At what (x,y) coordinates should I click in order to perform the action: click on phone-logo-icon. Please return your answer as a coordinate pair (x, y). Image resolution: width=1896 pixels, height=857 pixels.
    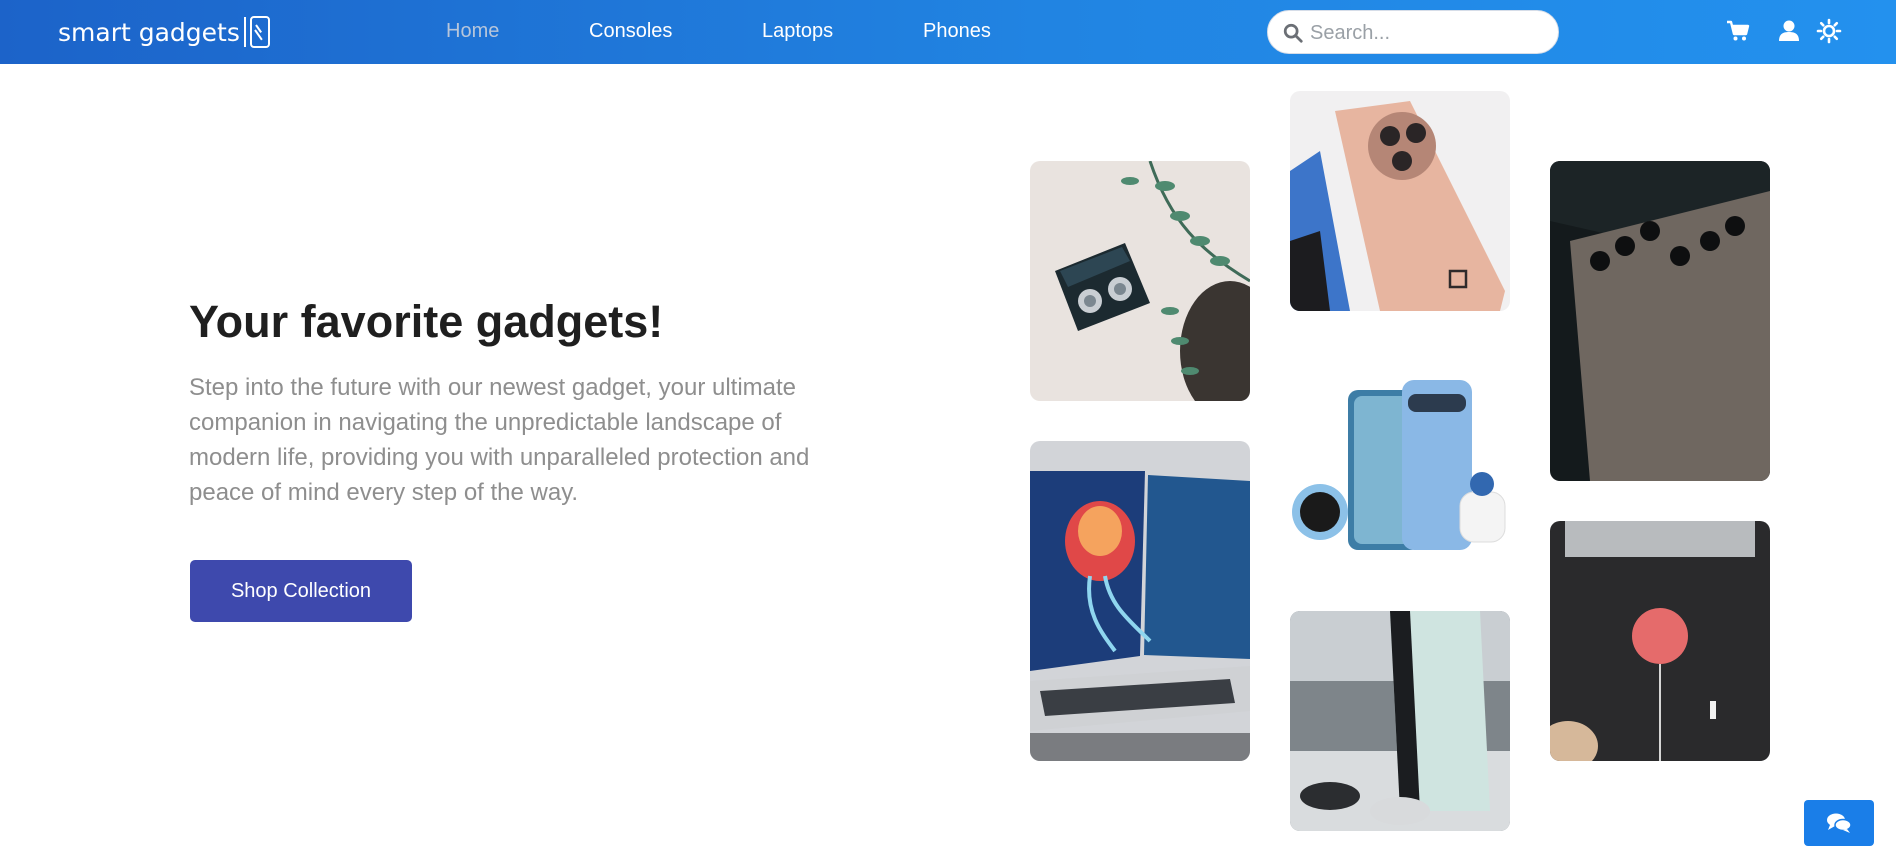
    Looking at the image, I should click on (259, 32).